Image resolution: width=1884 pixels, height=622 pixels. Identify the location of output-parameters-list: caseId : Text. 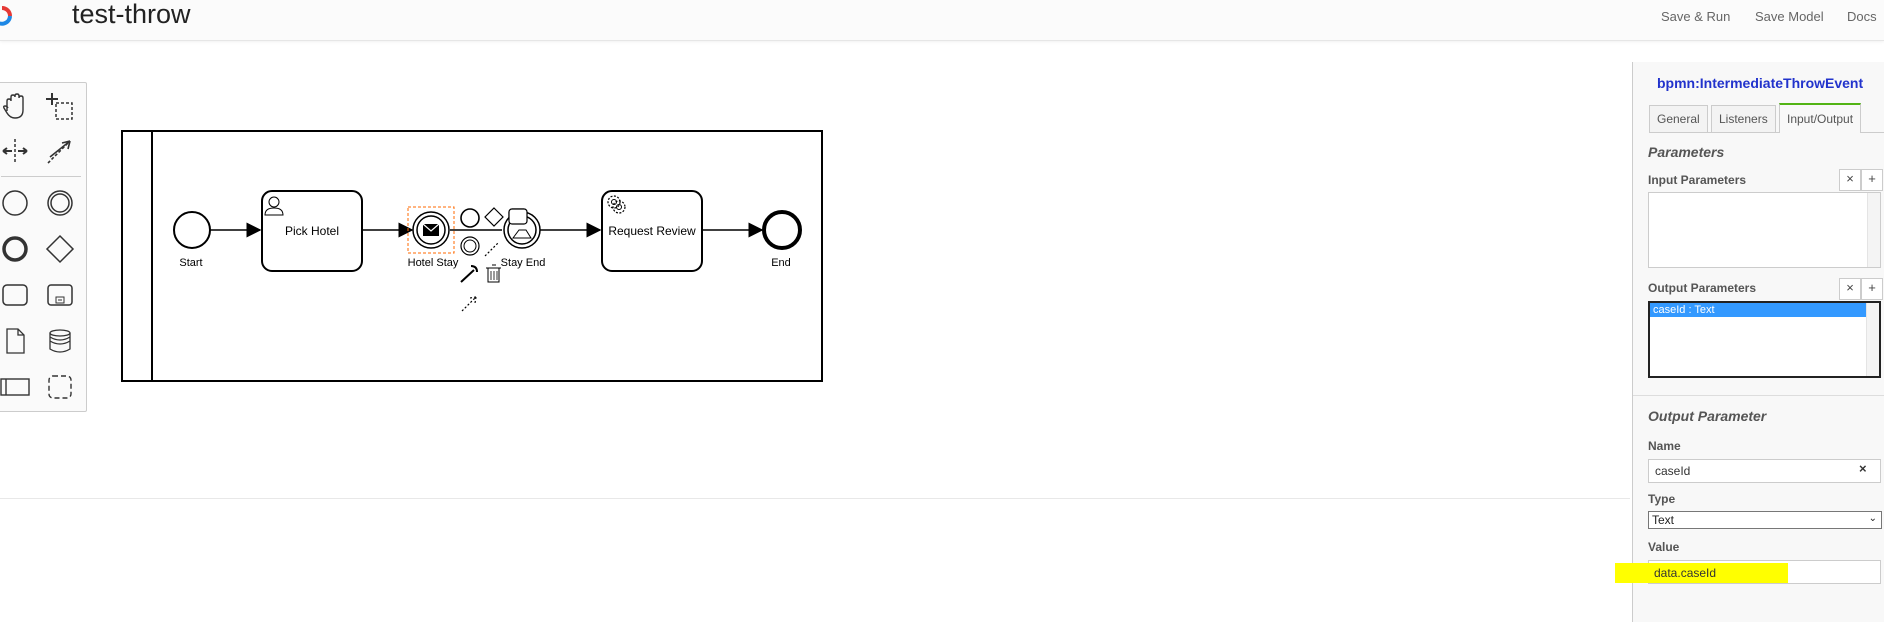
(1764, 339).